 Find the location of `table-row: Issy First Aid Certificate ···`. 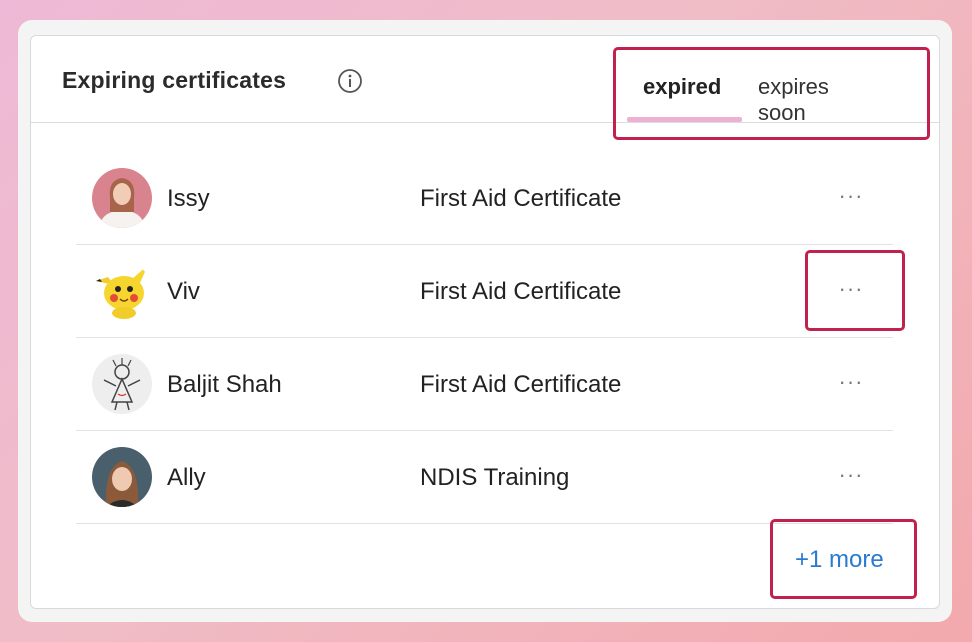

table-row: Issy First Aid Certificate ··· is located at coordinates (484, 198).